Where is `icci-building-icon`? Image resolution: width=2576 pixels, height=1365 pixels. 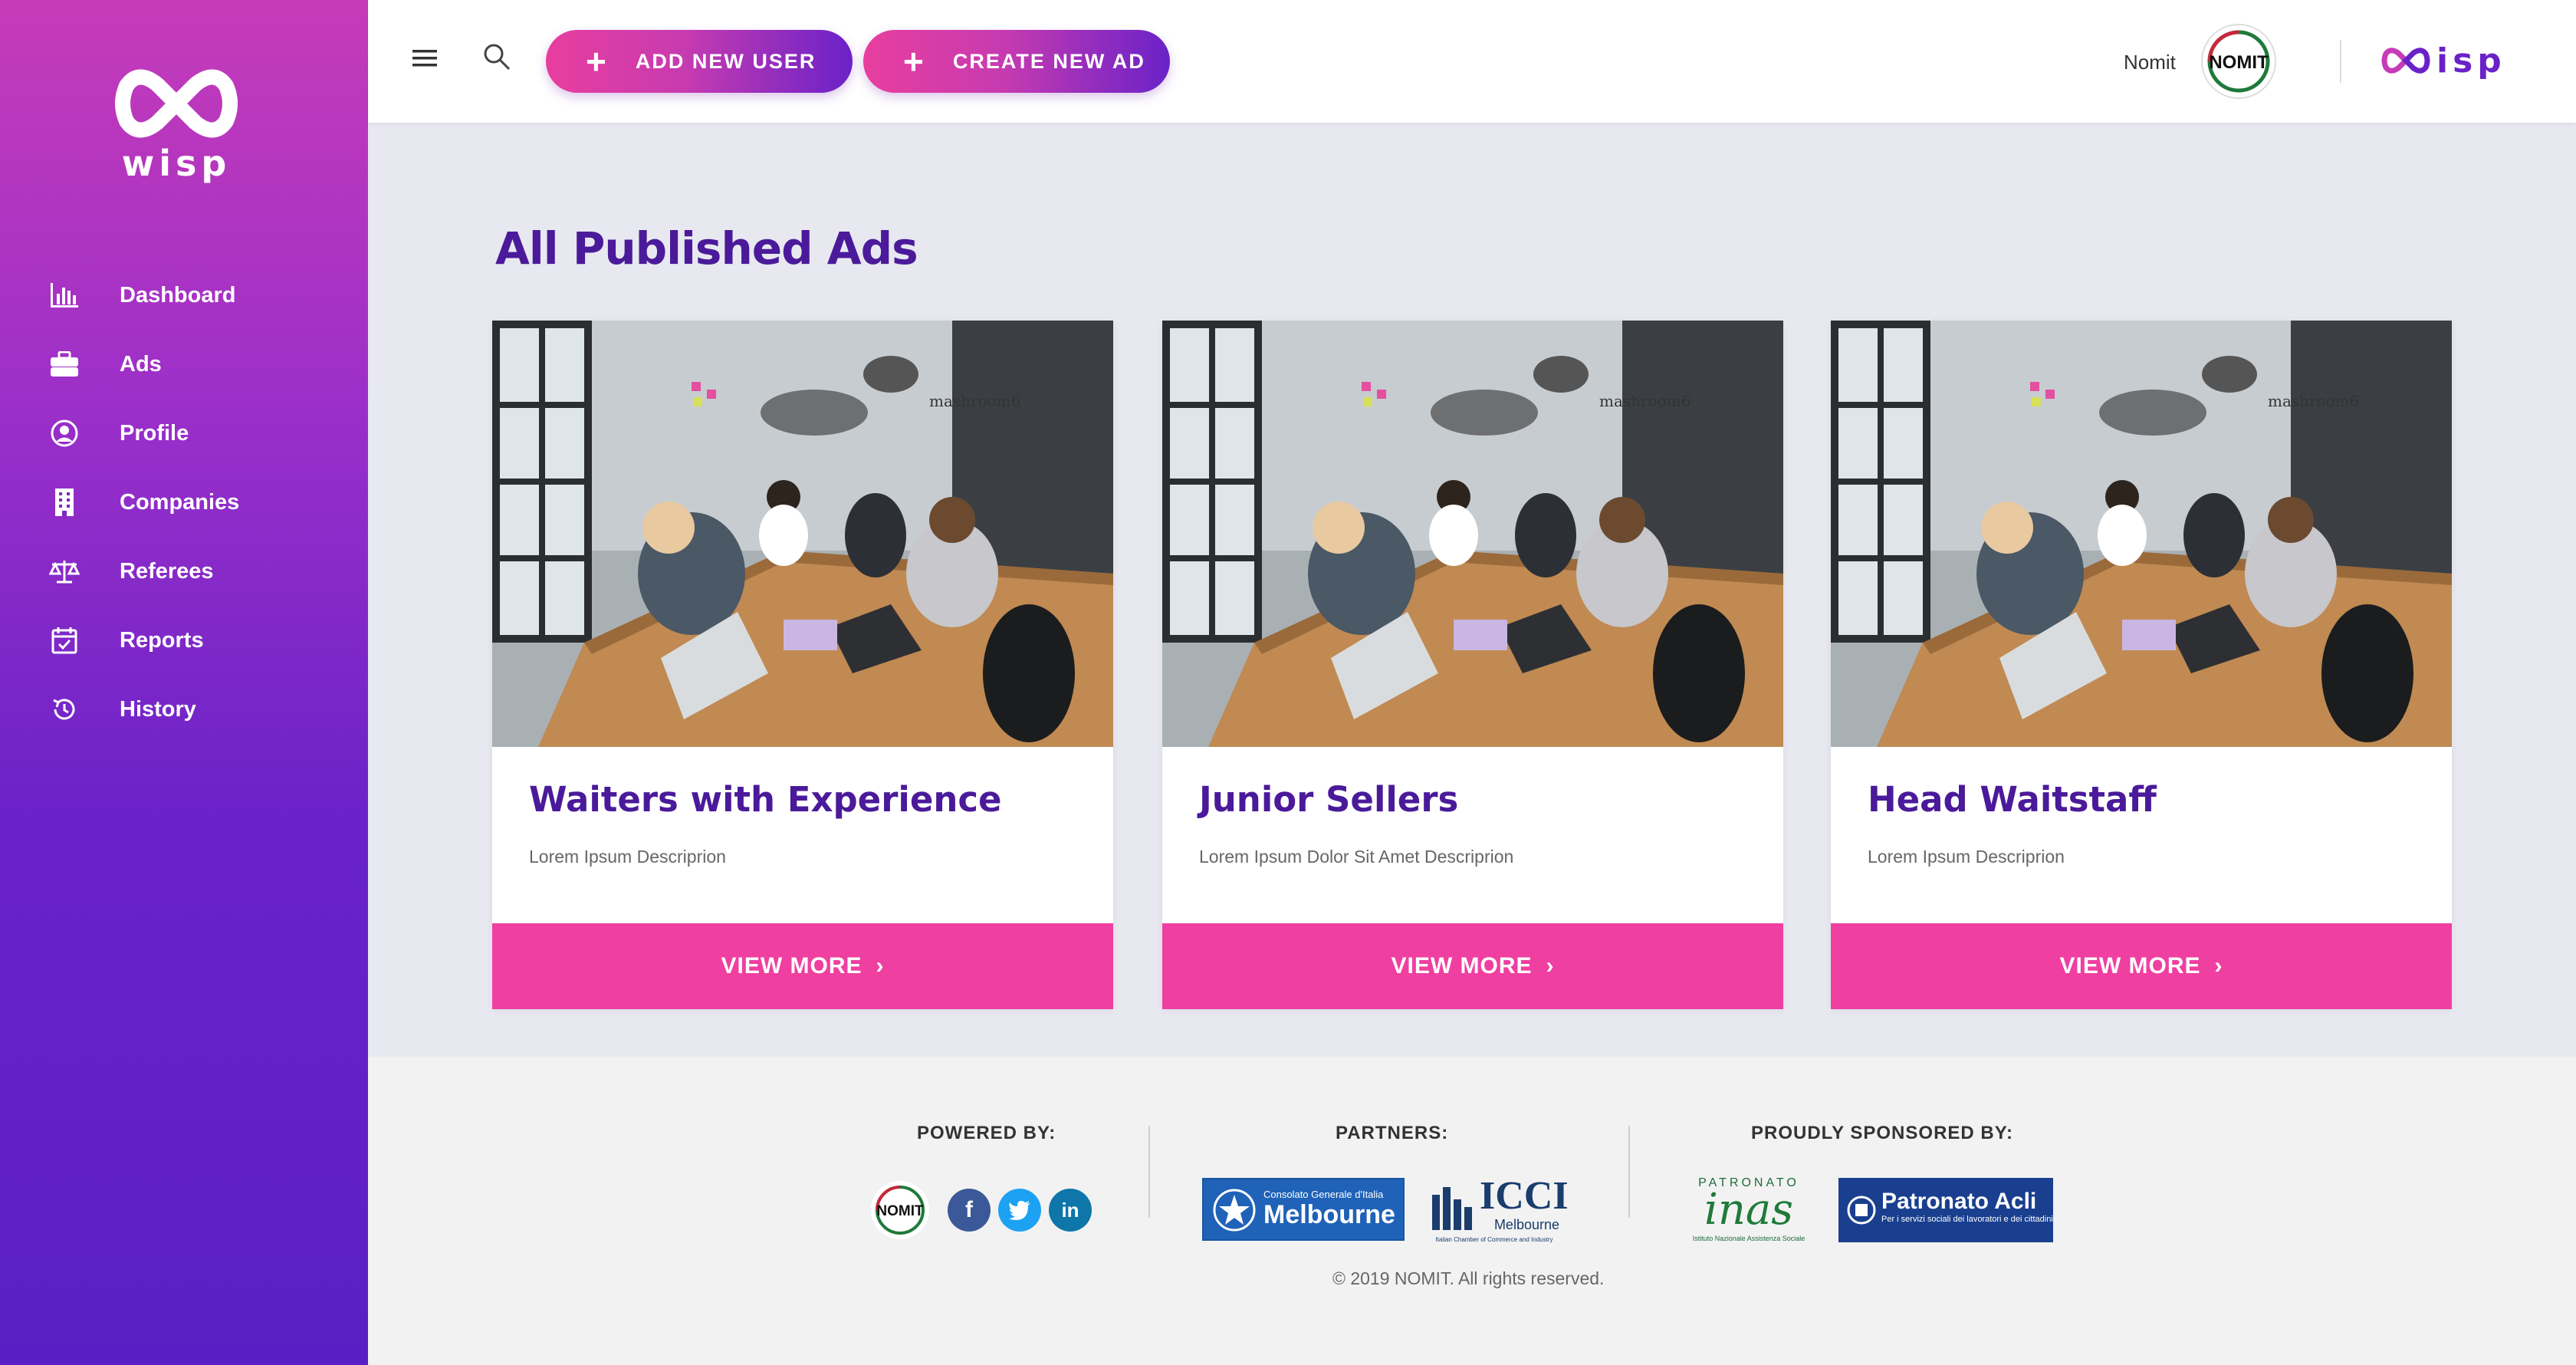 icci-building-icon is located at coordinates (1452, 1208).